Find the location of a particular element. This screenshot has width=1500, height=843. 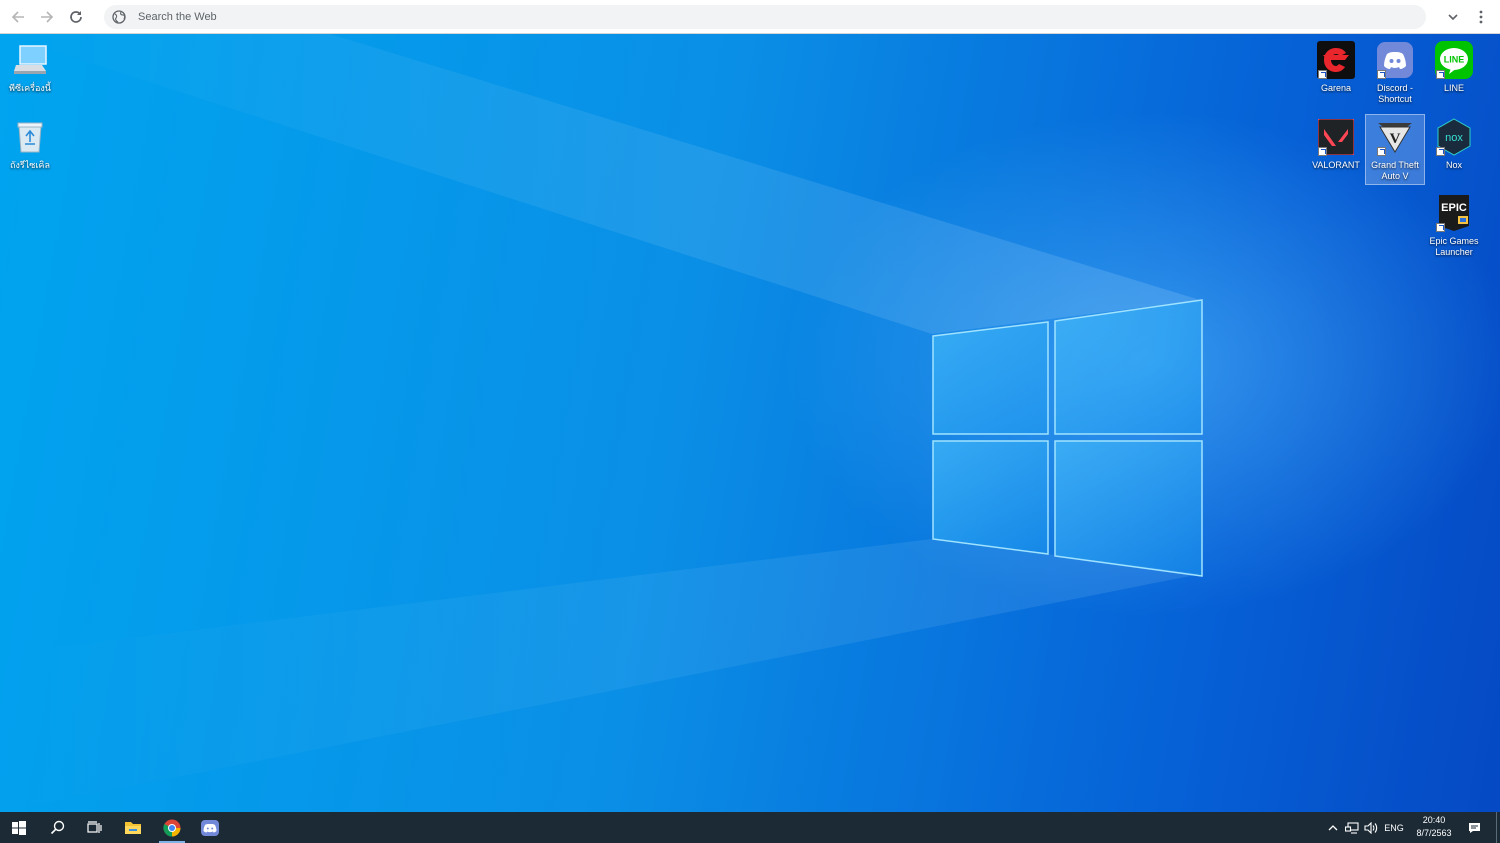

desktop-icon-nox: nox Nox is located at coordinates (1454, 144).